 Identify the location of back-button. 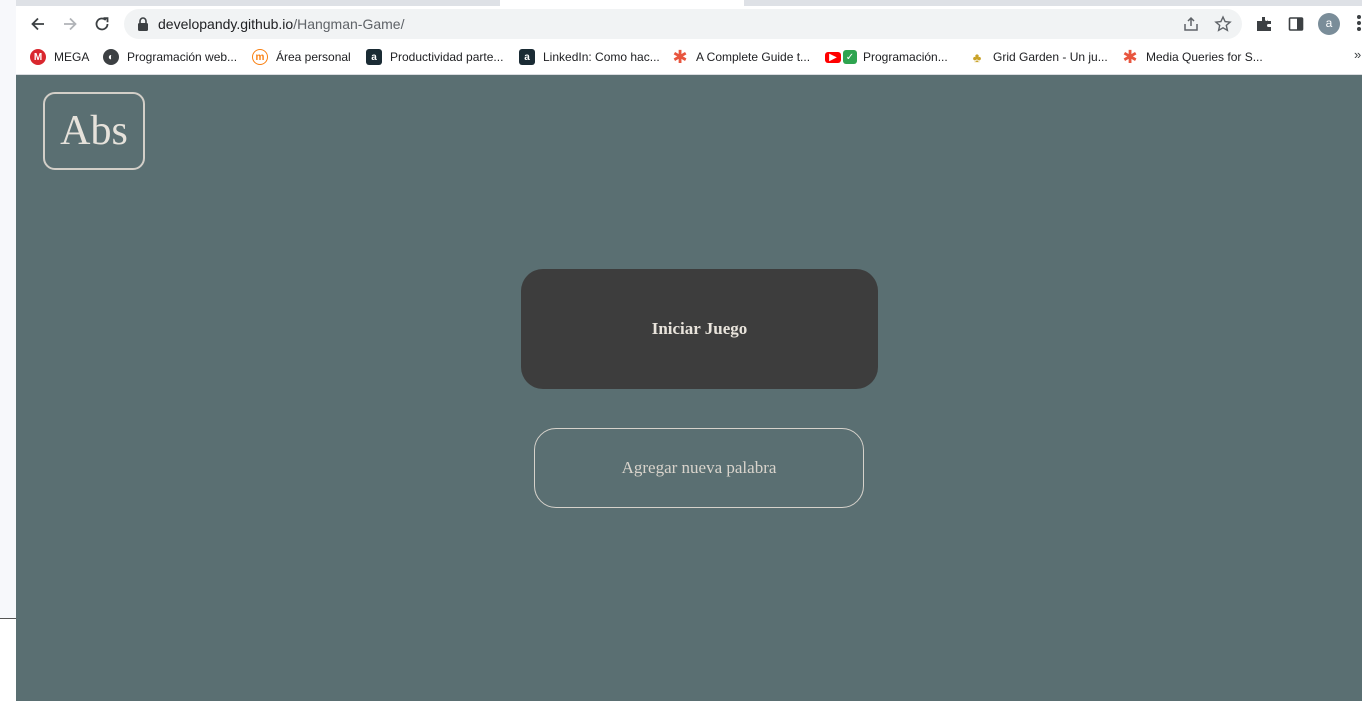
(38, 24).